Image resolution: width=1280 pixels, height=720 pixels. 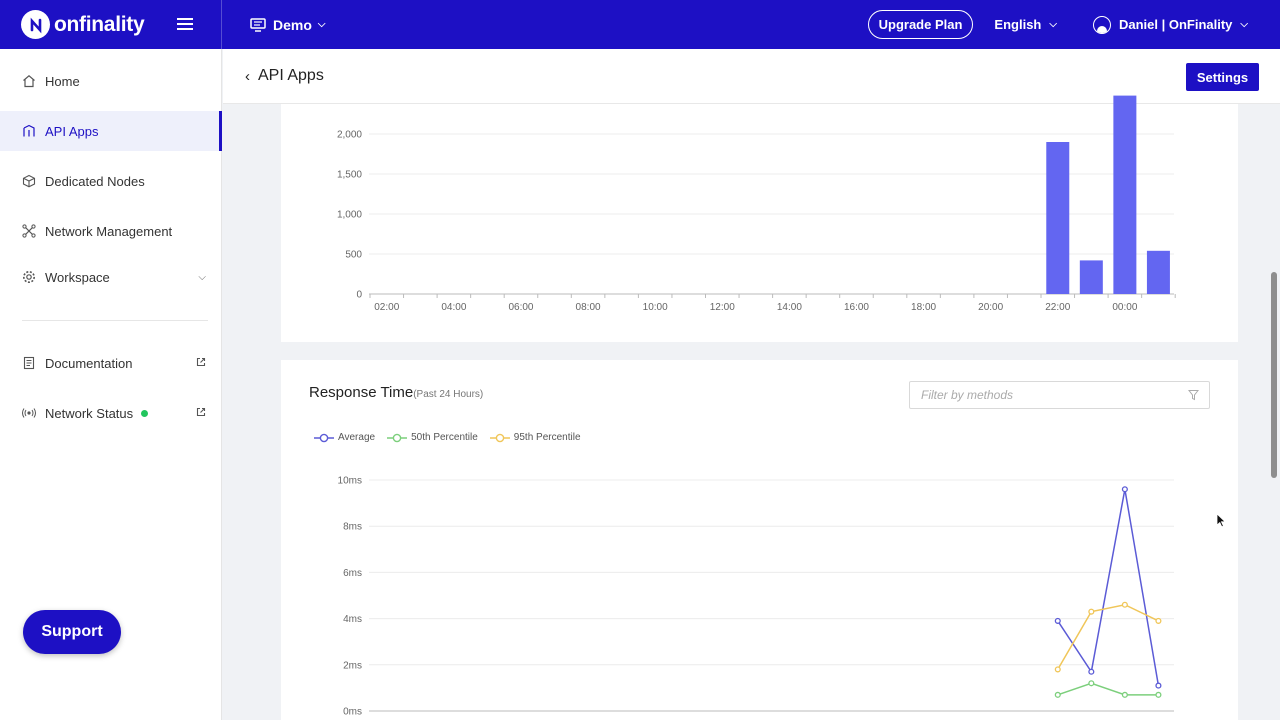 What do you see at coordinates (1221, 520) in the screenshot?
I see `mouse-cursor-icon` at bounding box center [1221, 520].